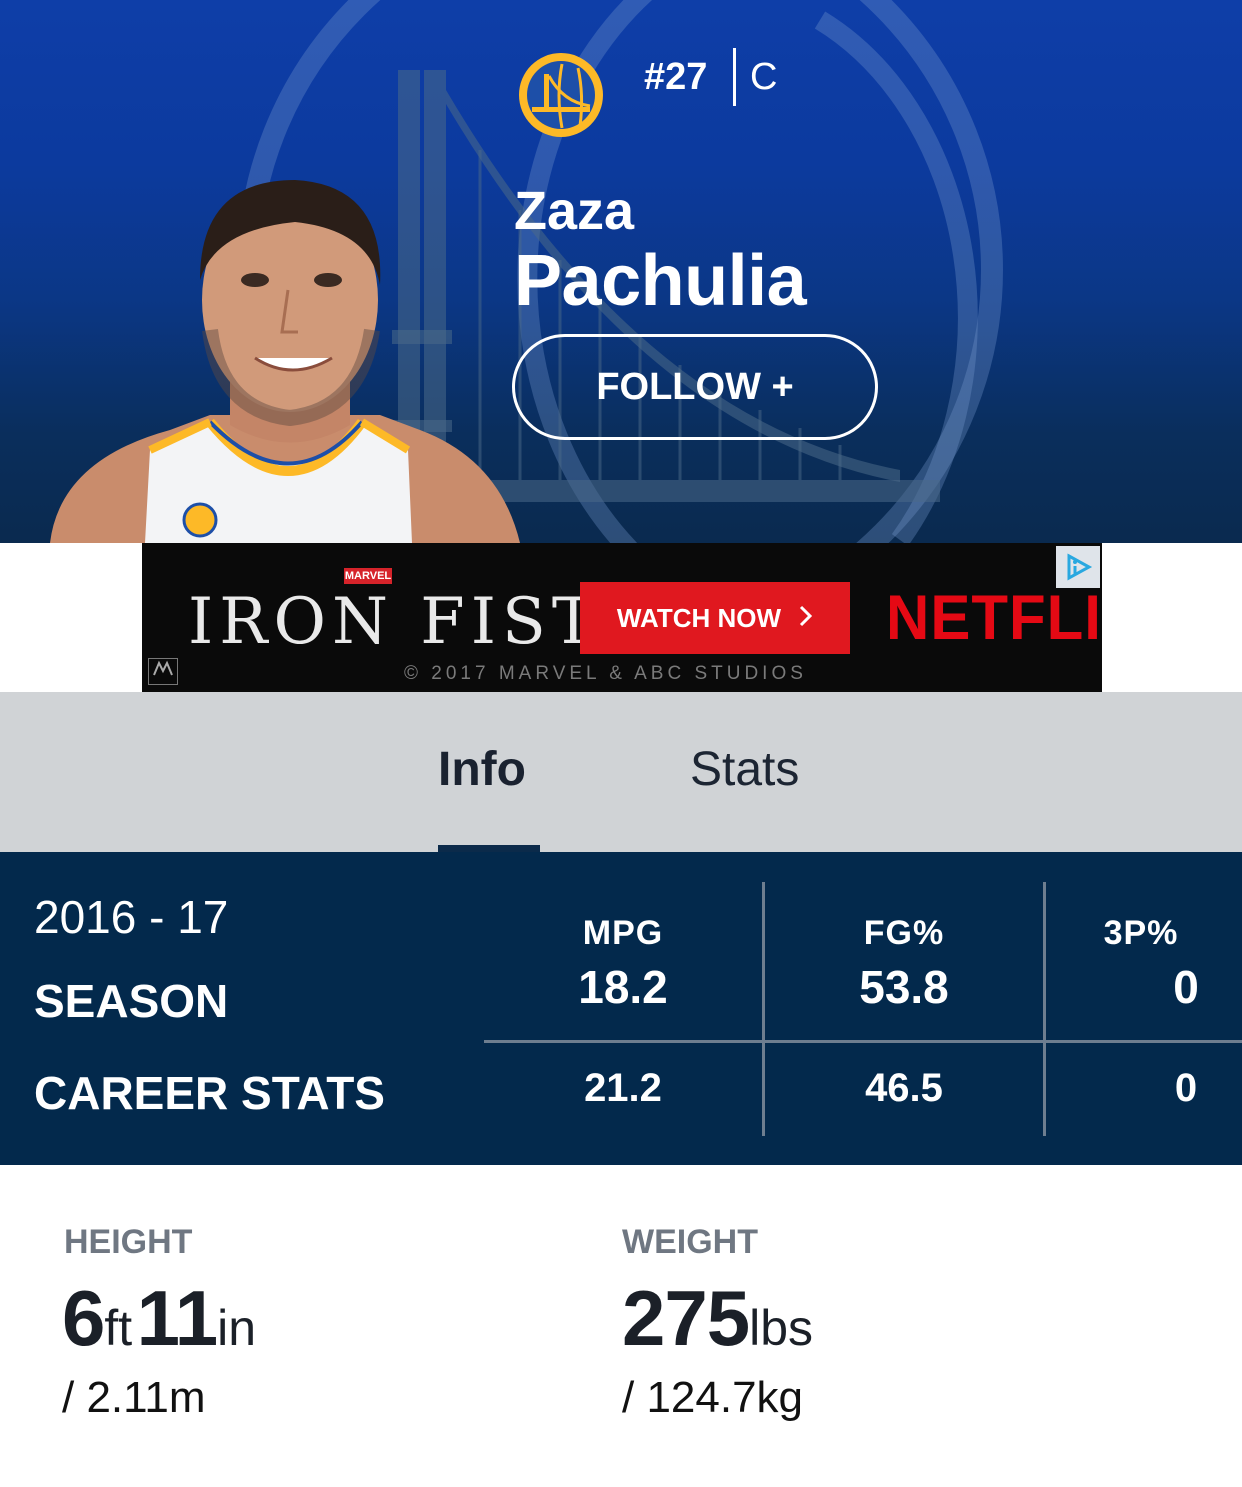 The image size is (1242, 1487). Describe the element at coordinates (621, 772) in the screenshot. I see `tab-bar: Info Stats` at that location.